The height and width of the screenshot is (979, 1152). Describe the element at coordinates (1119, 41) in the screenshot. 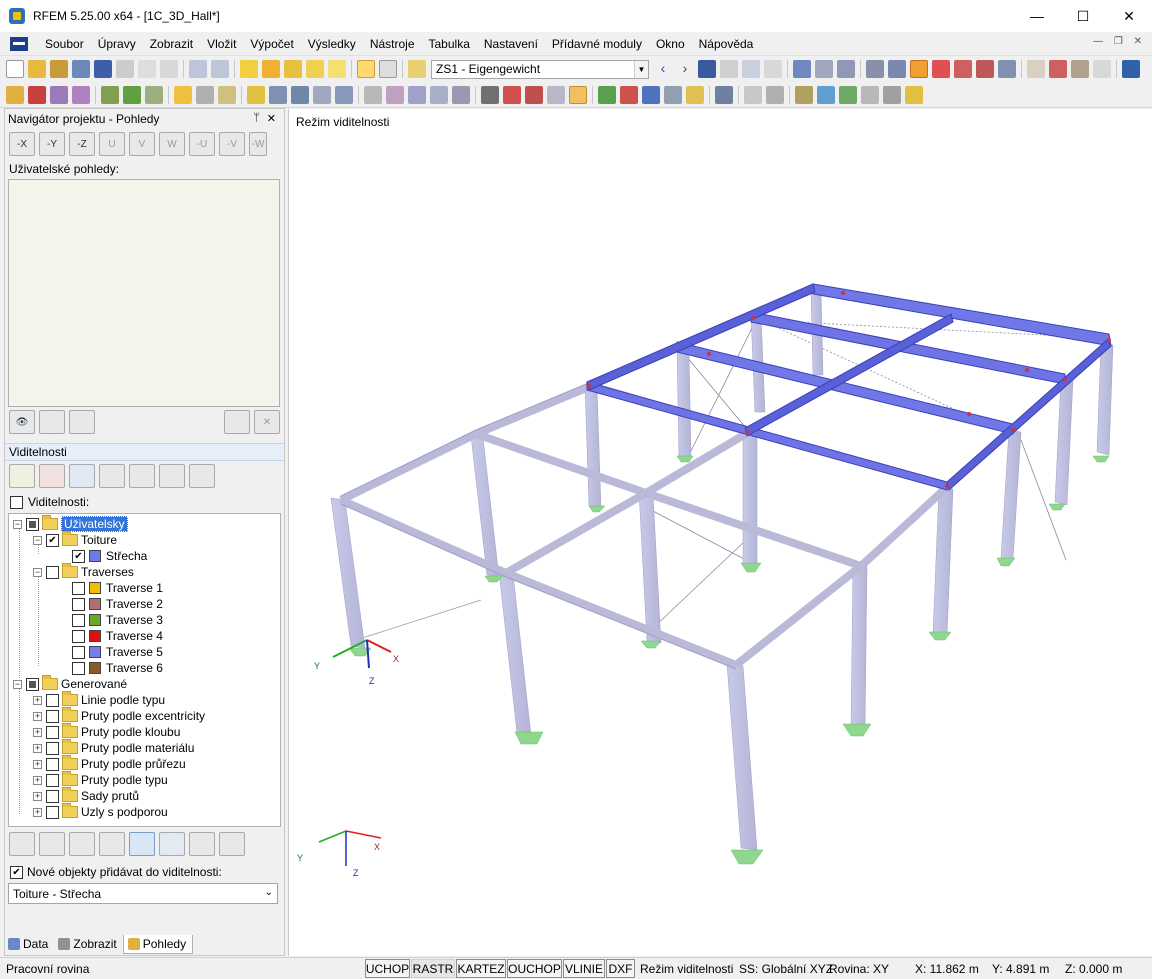

I see `mdi-window-controls: — ❐ ✕` at that location.